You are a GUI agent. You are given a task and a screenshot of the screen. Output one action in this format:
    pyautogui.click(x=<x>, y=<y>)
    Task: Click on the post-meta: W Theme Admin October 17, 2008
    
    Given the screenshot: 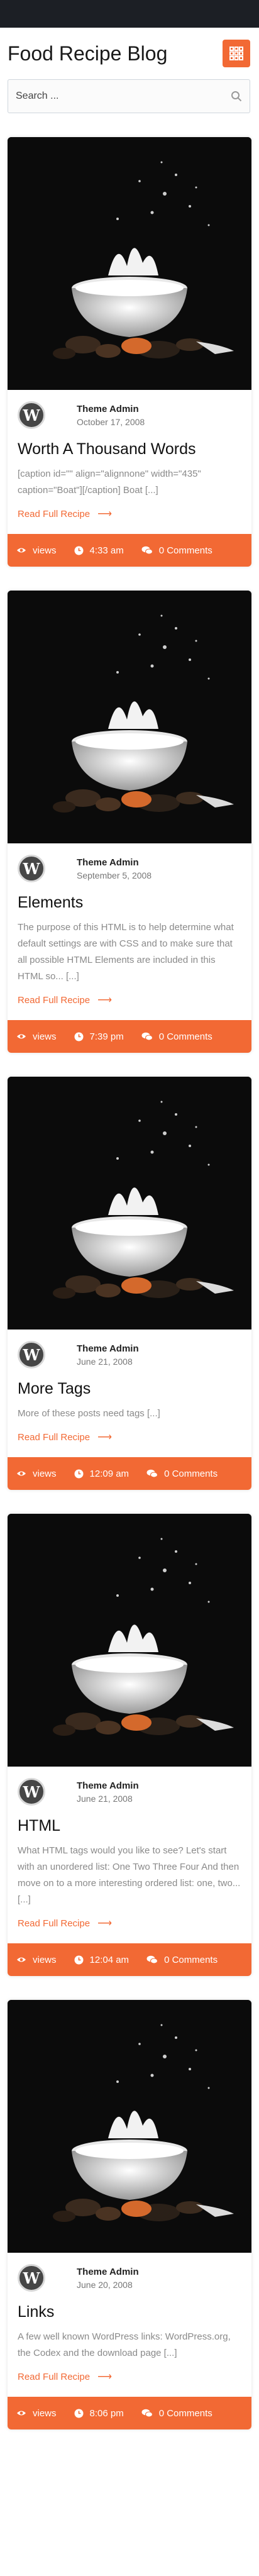 What is the action you would take?
    pyautogui.click(x=129, y=409)
    